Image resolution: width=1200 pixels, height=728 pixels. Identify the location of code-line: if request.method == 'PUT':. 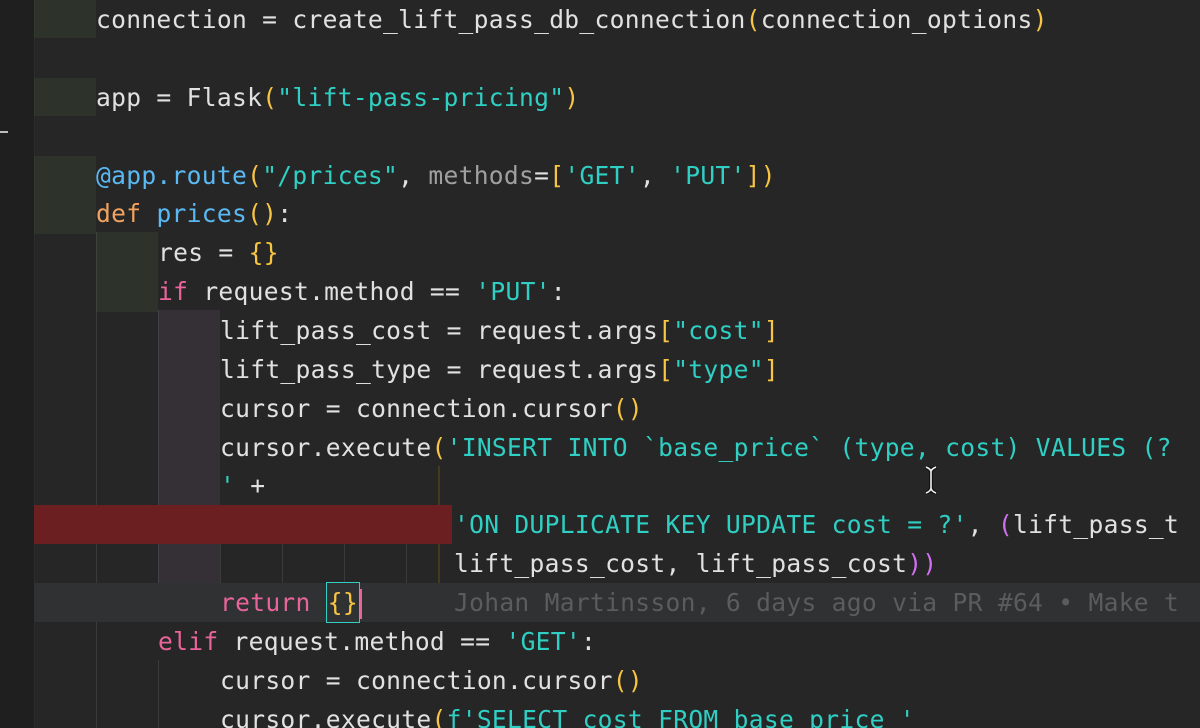
(617, 291).